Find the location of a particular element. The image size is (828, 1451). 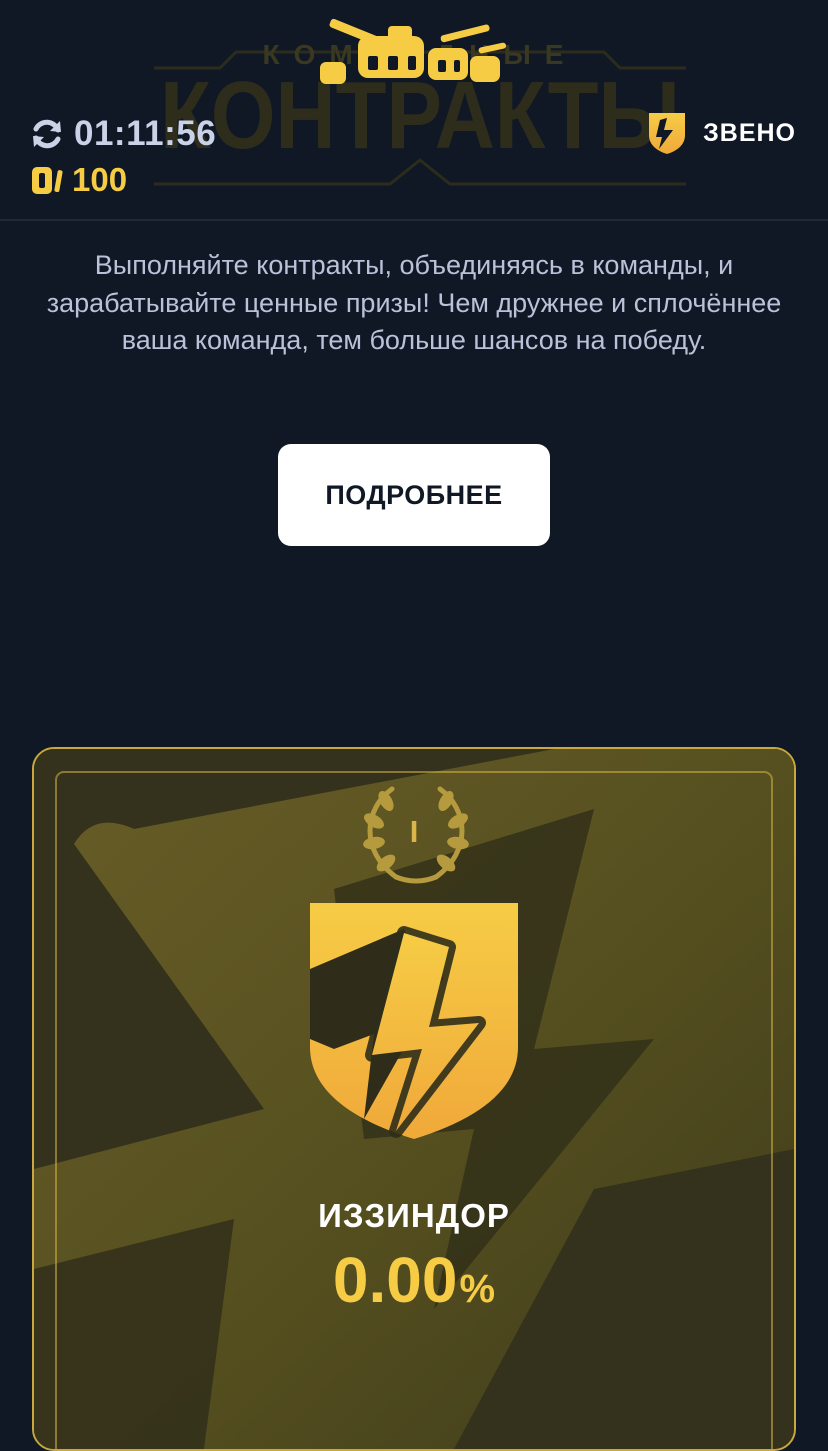

unit-label: ЗВЕНО is located at coordinates (749, 133).